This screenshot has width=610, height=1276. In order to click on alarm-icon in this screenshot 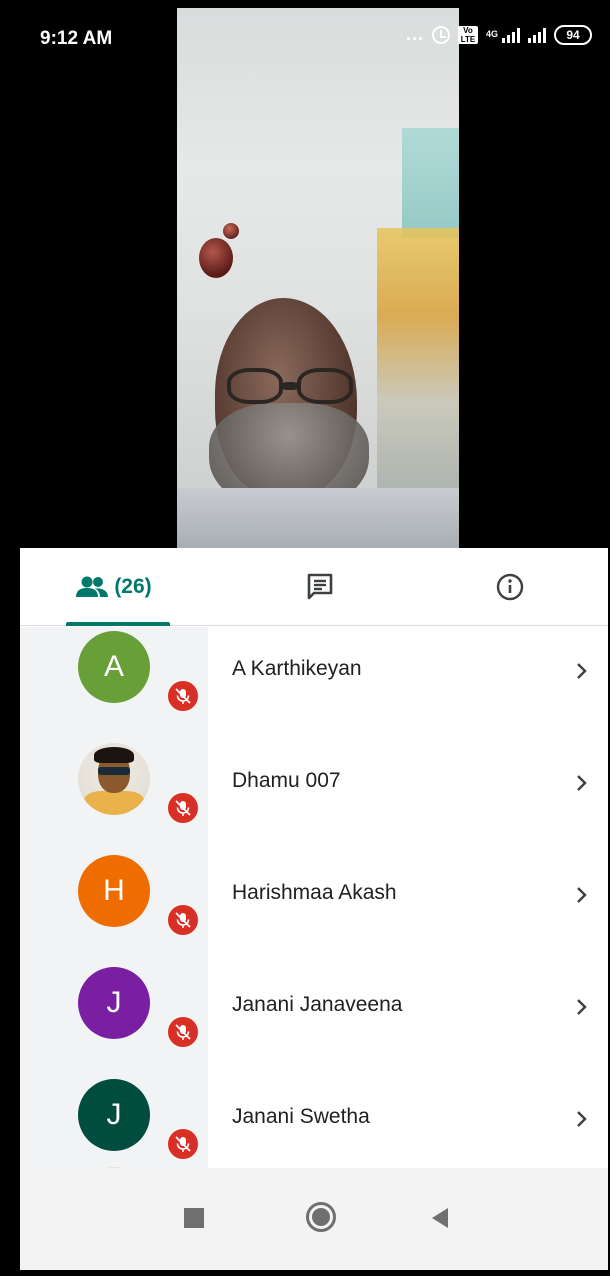, I will do `click(440, 34)`.